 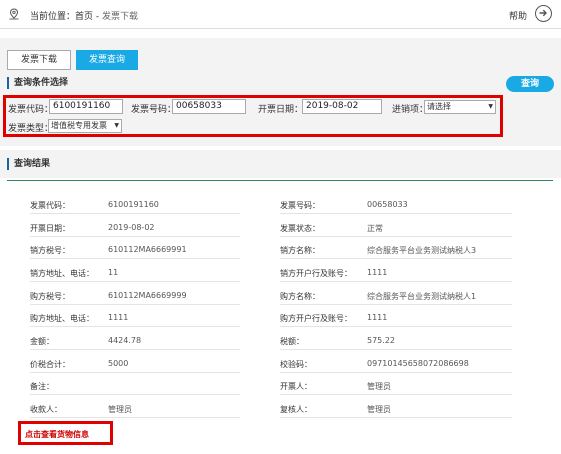 I want to click on help-arrow-icon, so click(x=543, y=13).